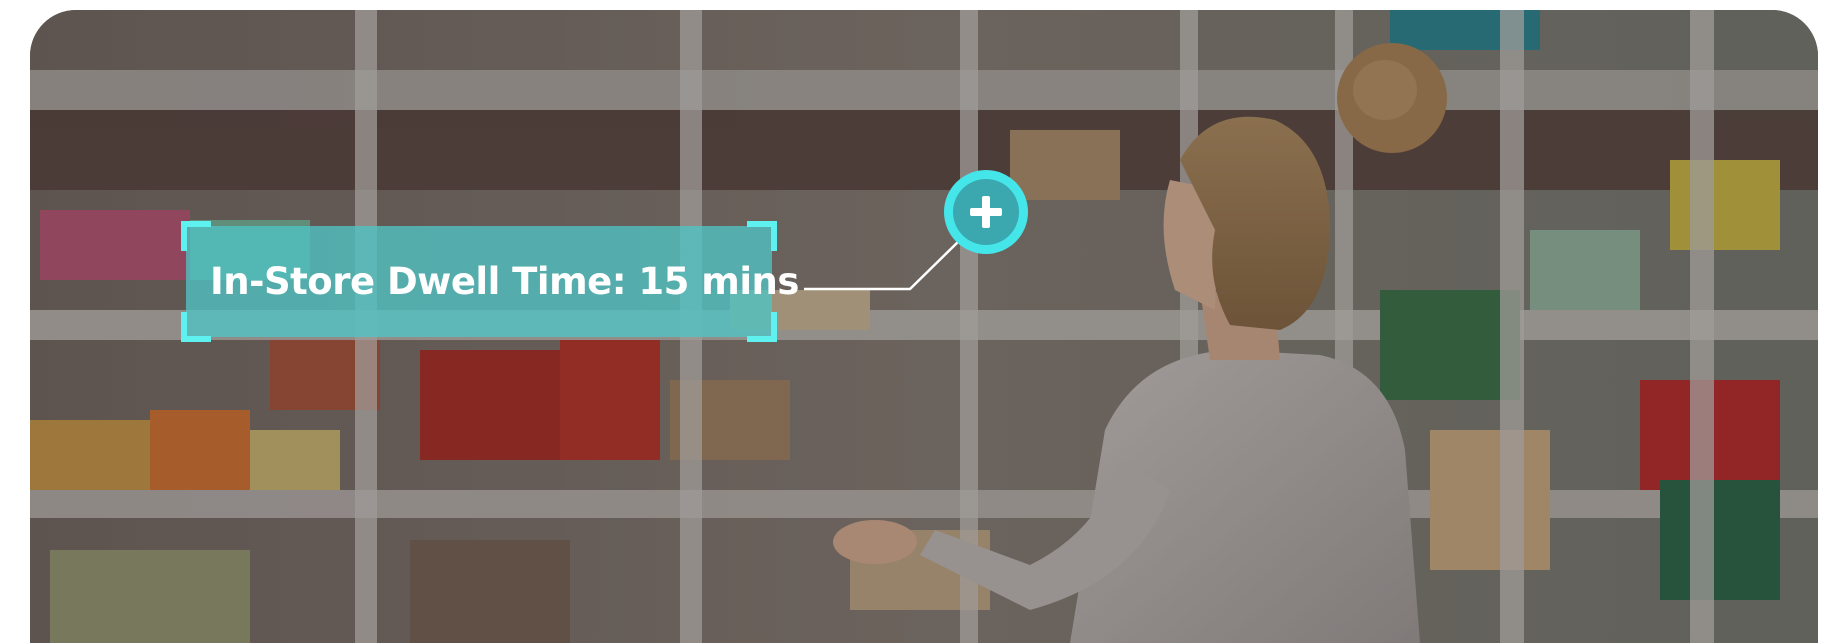 Image resolution: width=1828 pixels, height=643 pixels. Describe the element at coordinates (504, 281) in the screenshot. I see `metric-label-text: In-Store Dwell Time: 15 mins` at that location.